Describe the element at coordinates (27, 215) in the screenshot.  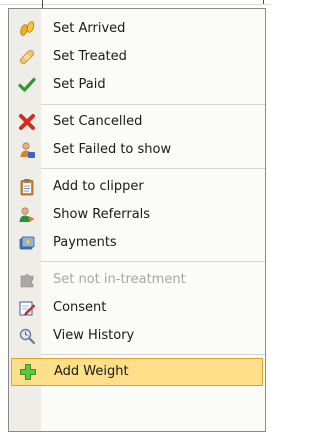
I see `person-referral-icon` at that location.